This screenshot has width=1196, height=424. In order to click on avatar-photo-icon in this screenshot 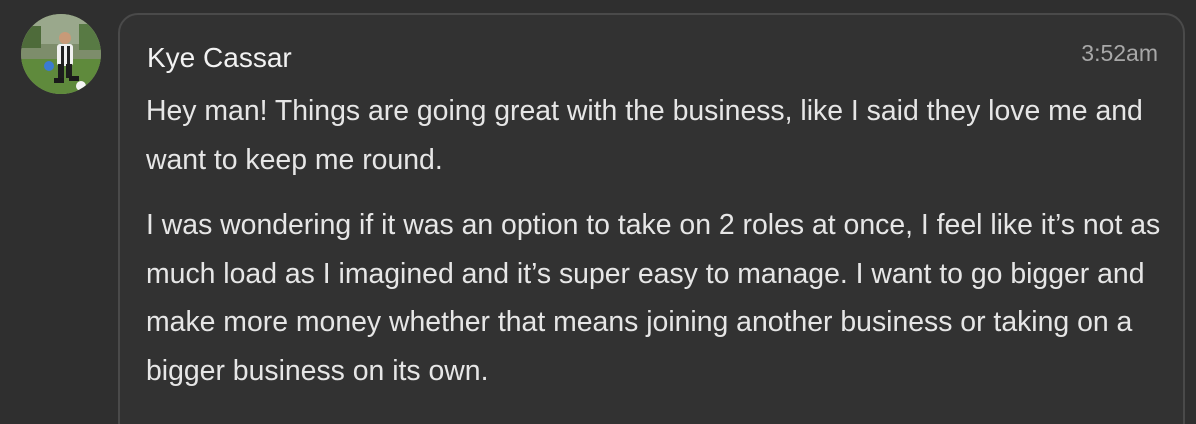, I will do `click(61, 54)`.